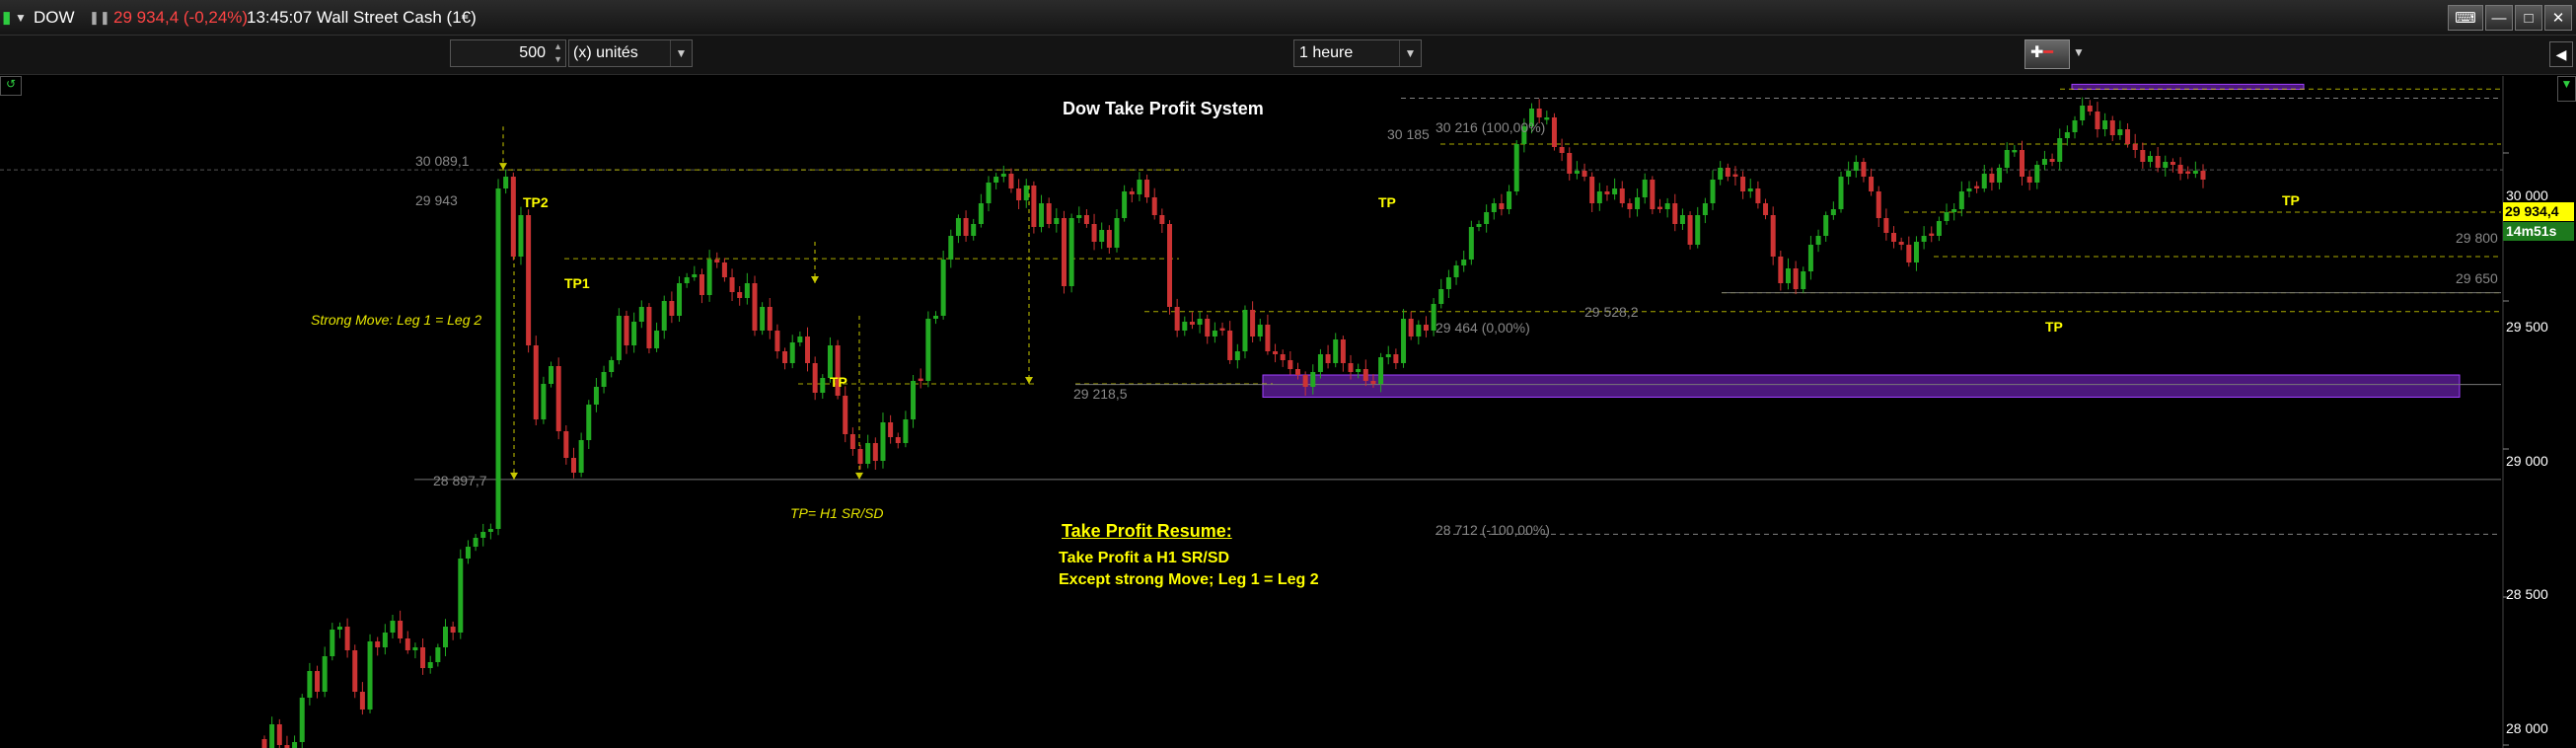 The height and width of the screenshot is (748, 2576). Describe the element at coordinates (54, 18) in the screenshot. I see `symbol-label: DOW` at that location.